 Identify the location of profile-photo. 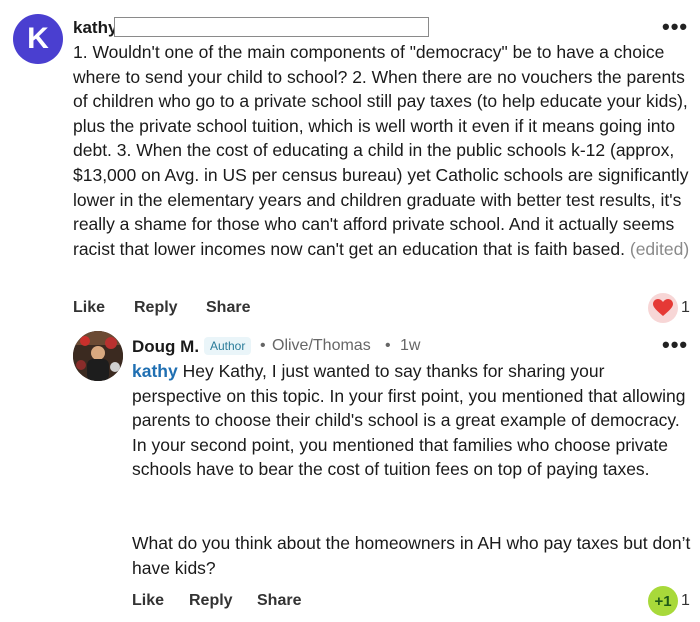
(98, 356).